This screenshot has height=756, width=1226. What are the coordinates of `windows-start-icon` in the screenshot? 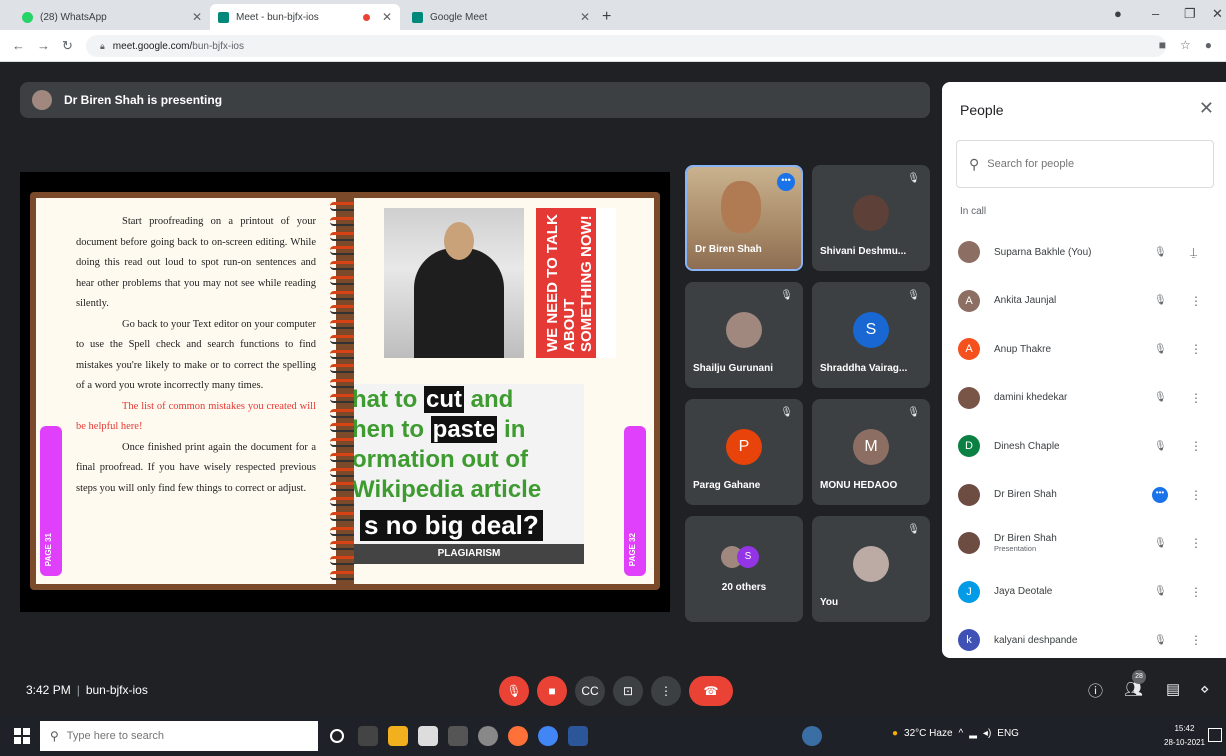 It's located at (22, 736).